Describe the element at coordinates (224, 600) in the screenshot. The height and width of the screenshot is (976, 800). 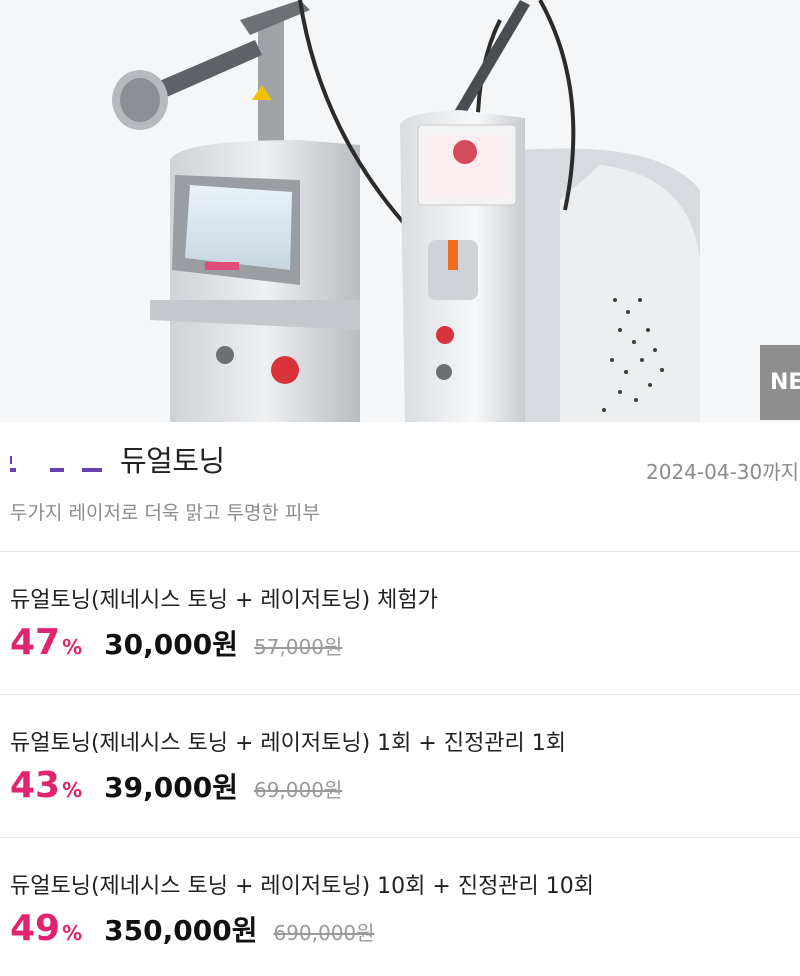
I see `option-name: 듀얼토닝(제네시스 토닝 + 레이저토닝) 체험가` at that location.